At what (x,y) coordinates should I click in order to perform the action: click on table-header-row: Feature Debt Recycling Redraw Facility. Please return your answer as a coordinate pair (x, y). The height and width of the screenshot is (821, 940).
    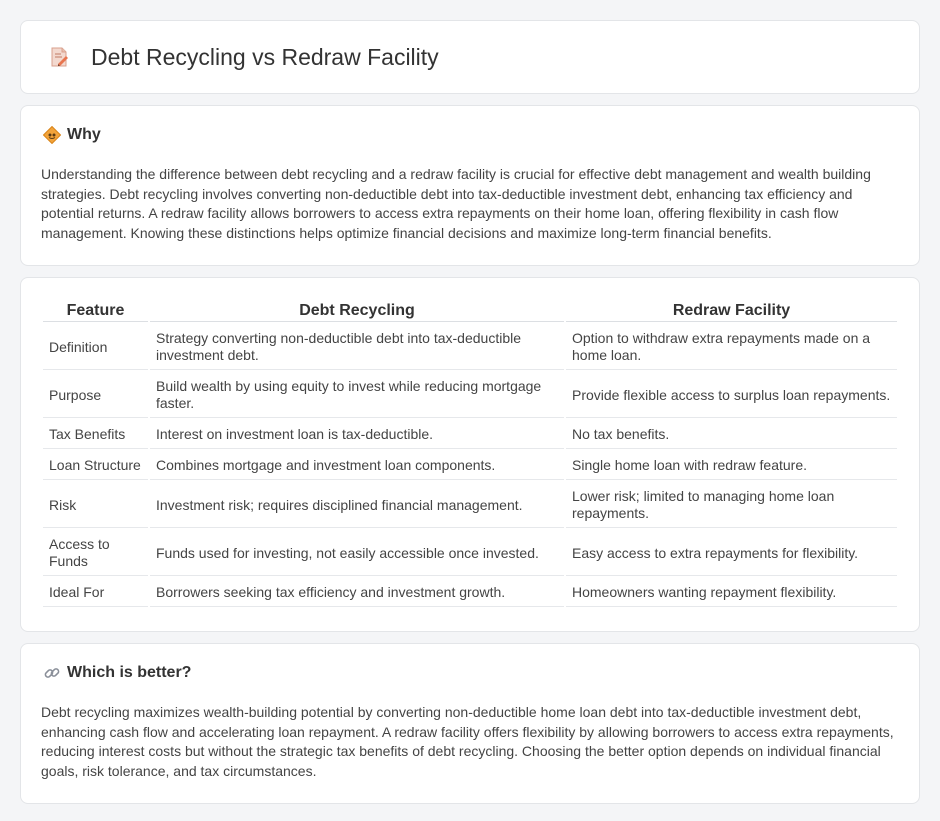
    Looking at the image, I should click on (470, 311).